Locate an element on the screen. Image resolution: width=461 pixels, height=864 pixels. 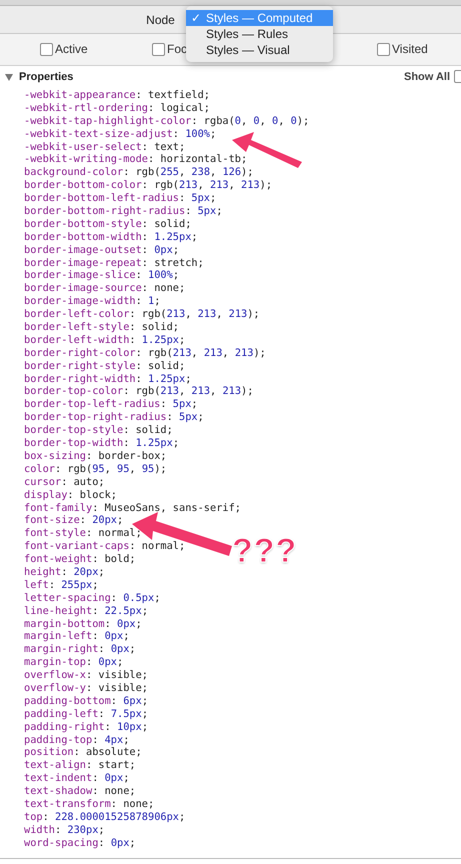
css-property-line: border-image-repeat: stretch; is located at coordinates (114, 263).